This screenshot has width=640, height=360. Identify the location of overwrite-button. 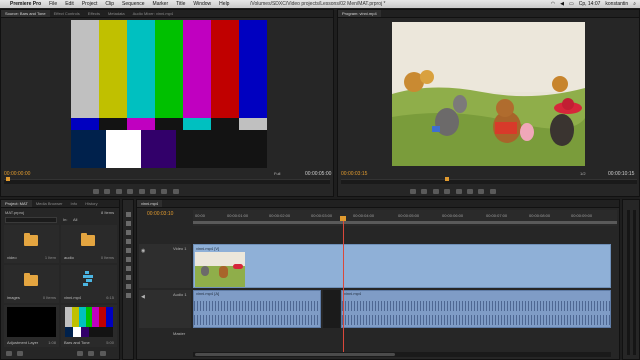
(164, 191).